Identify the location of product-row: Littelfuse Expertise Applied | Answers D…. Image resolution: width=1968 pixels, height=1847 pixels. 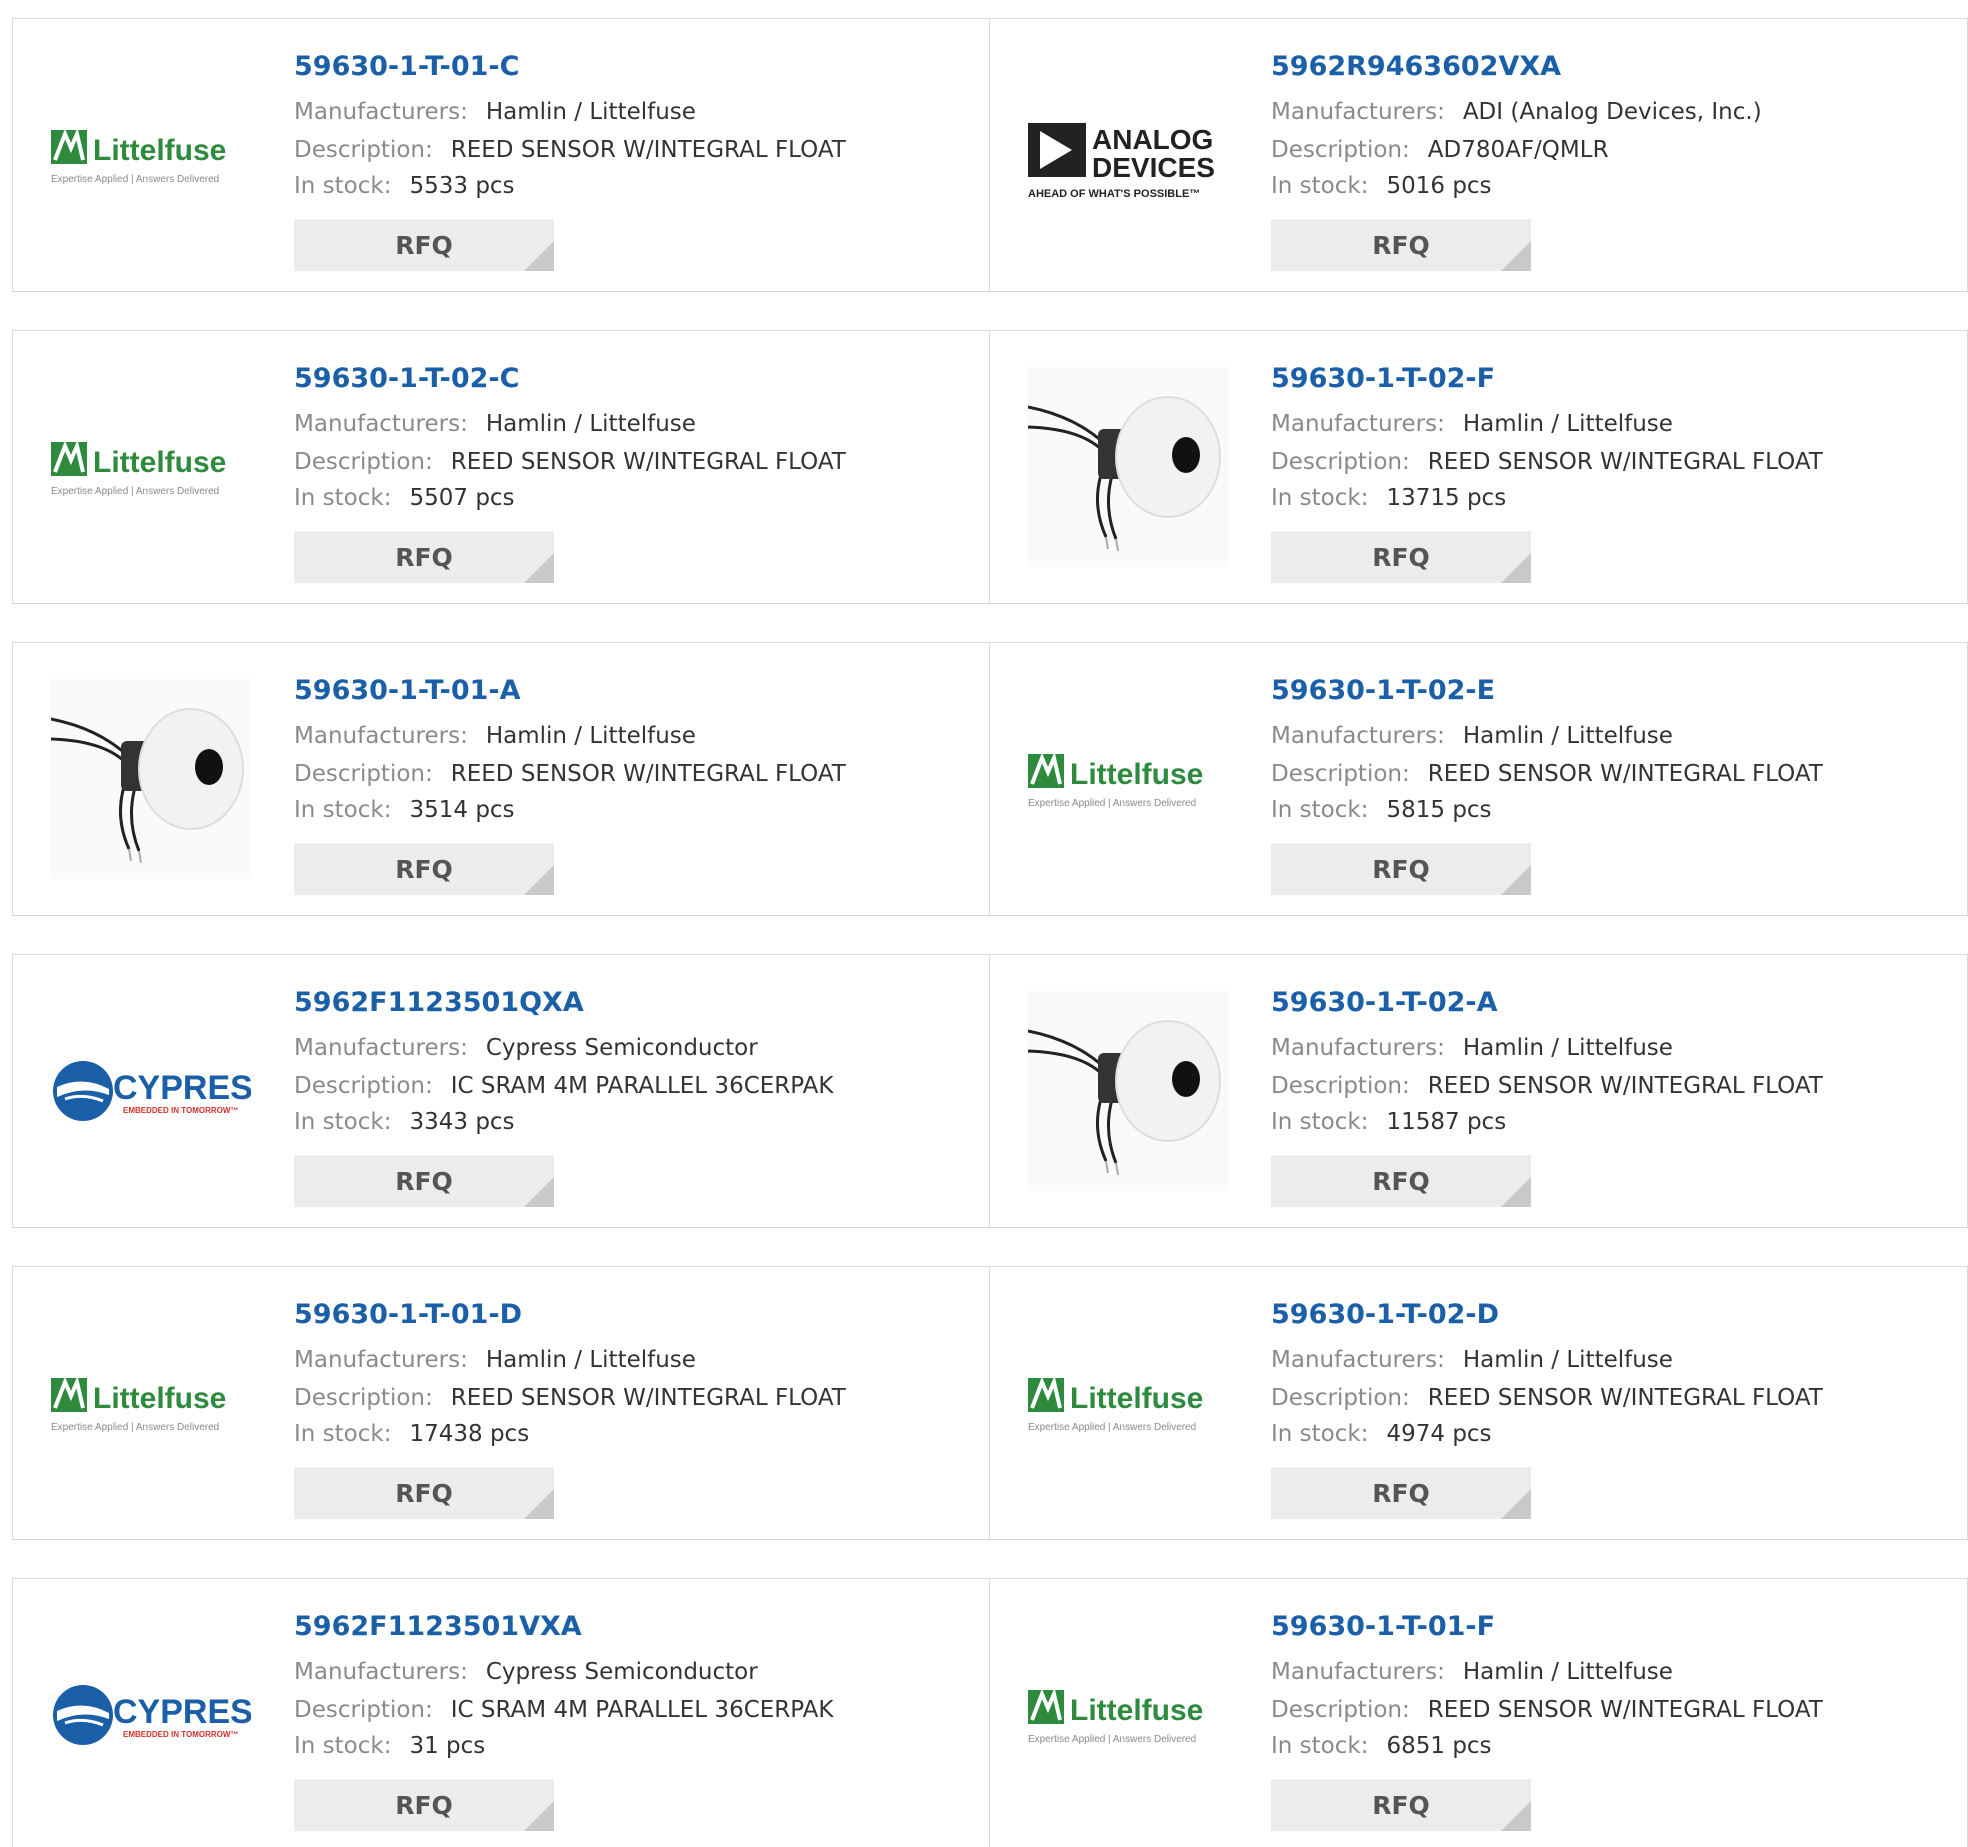
(990, 467).